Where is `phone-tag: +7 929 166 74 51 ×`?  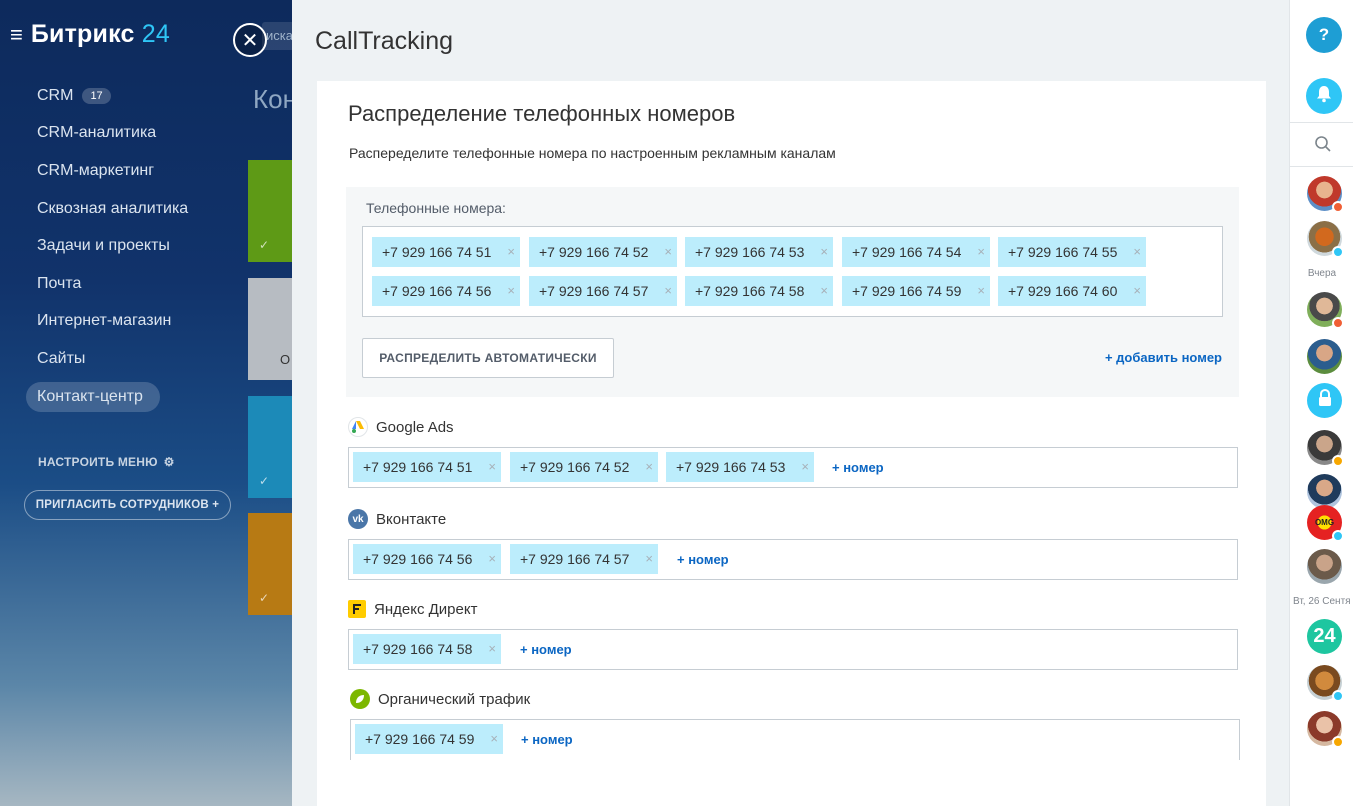 phone-tag: +7 929 166 74 51 × is located at coordinates (446, 252).